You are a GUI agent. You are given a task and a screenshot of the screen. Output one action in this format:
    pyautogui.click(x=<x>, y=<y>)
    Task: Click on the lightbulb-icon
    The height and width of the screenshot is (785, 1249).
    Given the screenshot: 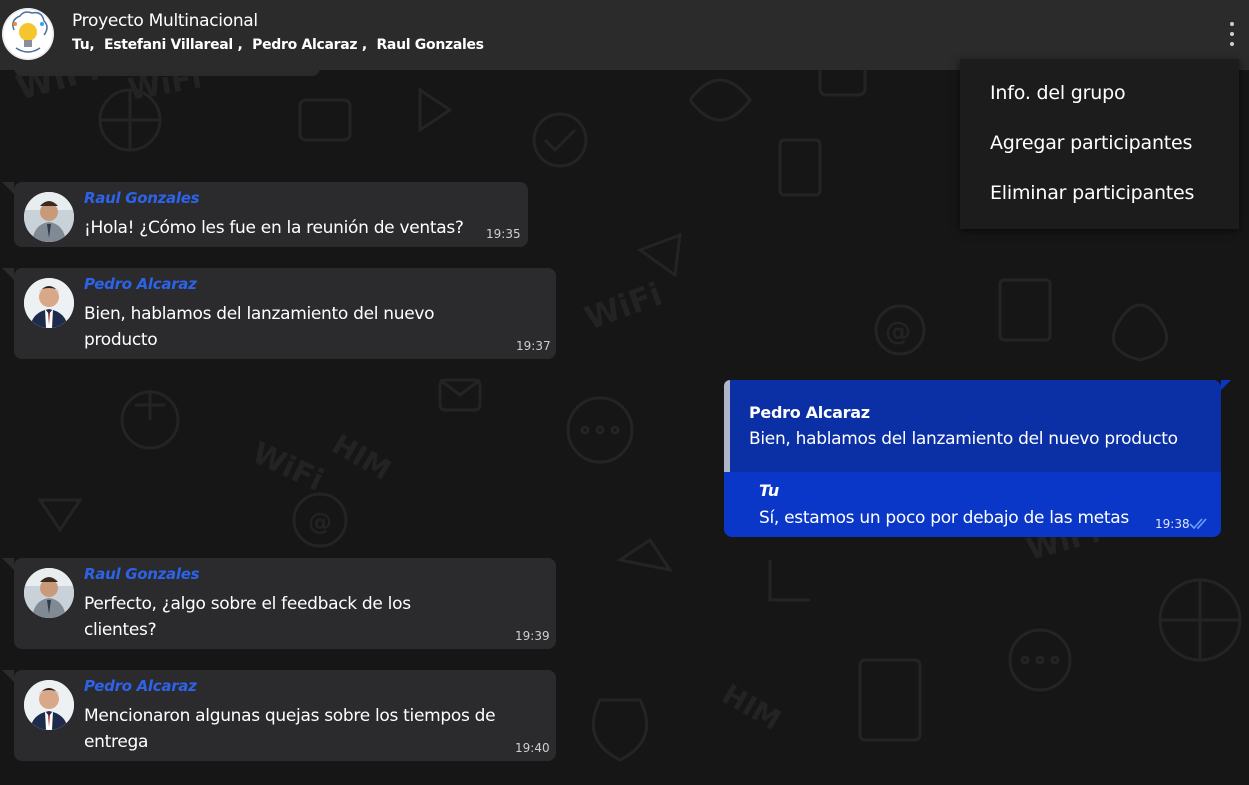 What is the action you would take?
    pyautogui.click(x=28, y=34)
    